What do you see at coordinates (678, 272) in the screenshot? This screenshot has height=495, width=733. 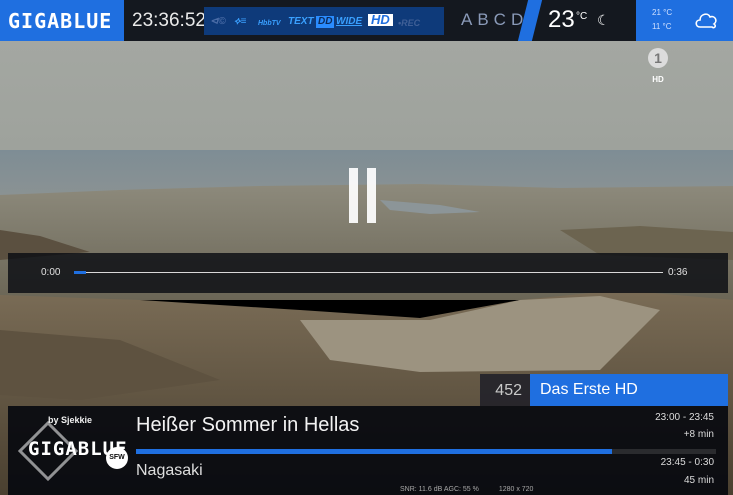 I see `total-time: 0:36` at bounding box center [678, 272].